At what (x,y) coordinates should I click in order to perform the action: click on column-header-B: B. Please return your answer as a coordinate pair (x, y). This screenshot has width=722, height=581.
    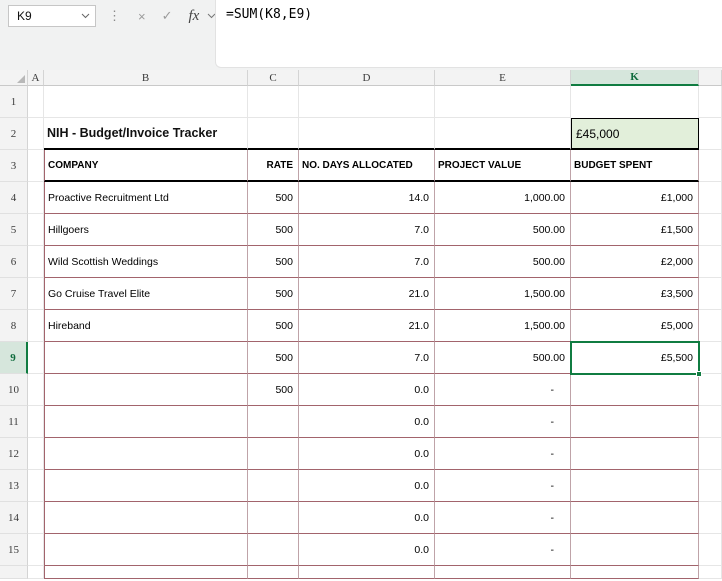
    Looking at the image, I should click on (146, 78).